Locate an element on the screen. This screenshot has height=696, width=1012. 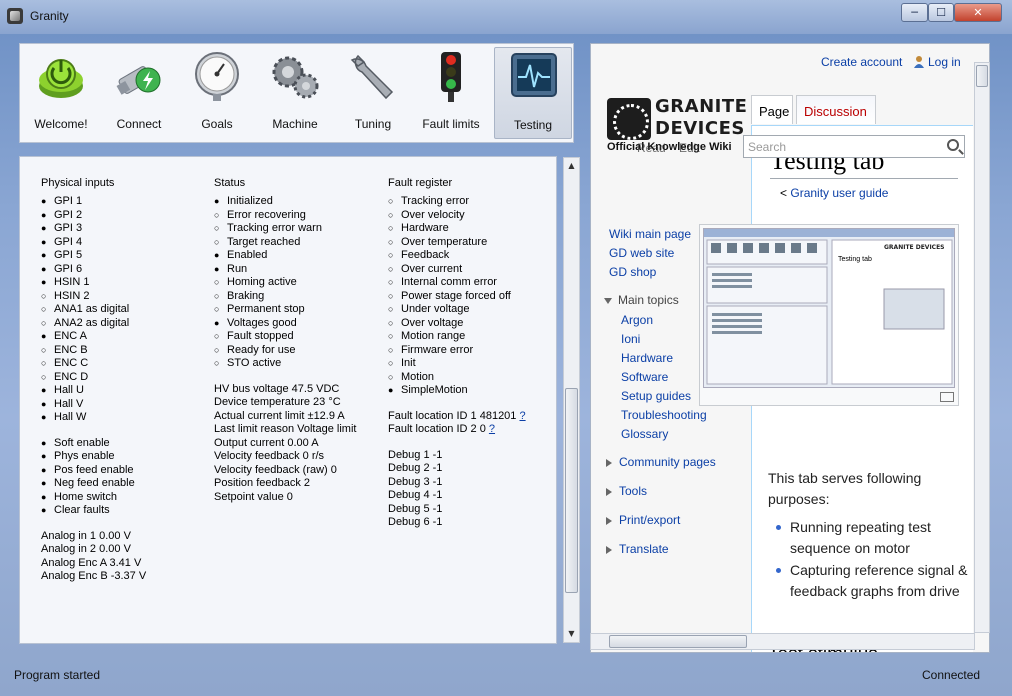
toolbar-goals: Goals is located at coordinates (217, 93).